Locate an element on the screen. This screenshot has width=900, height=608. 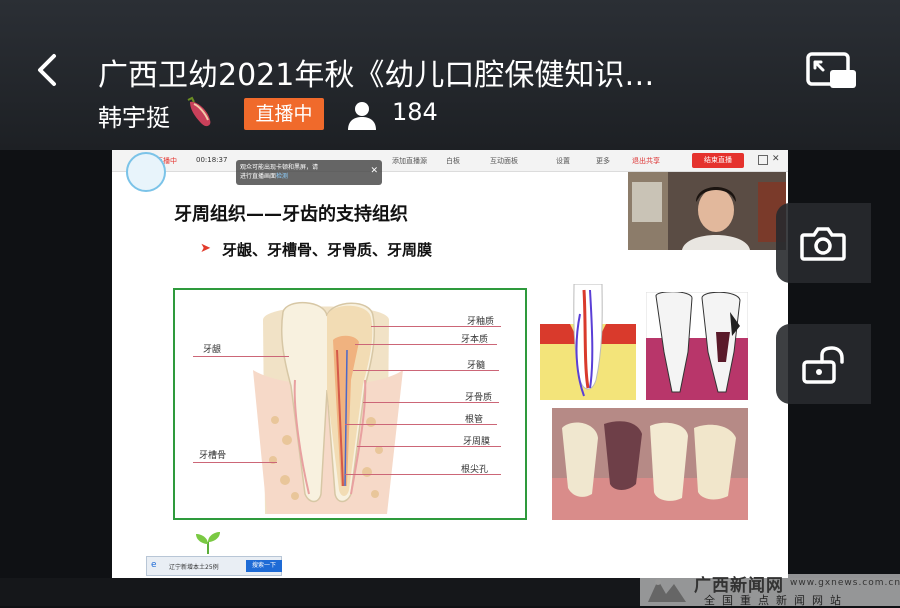
viewer-count: 184 is located at coordinates (415, 112).